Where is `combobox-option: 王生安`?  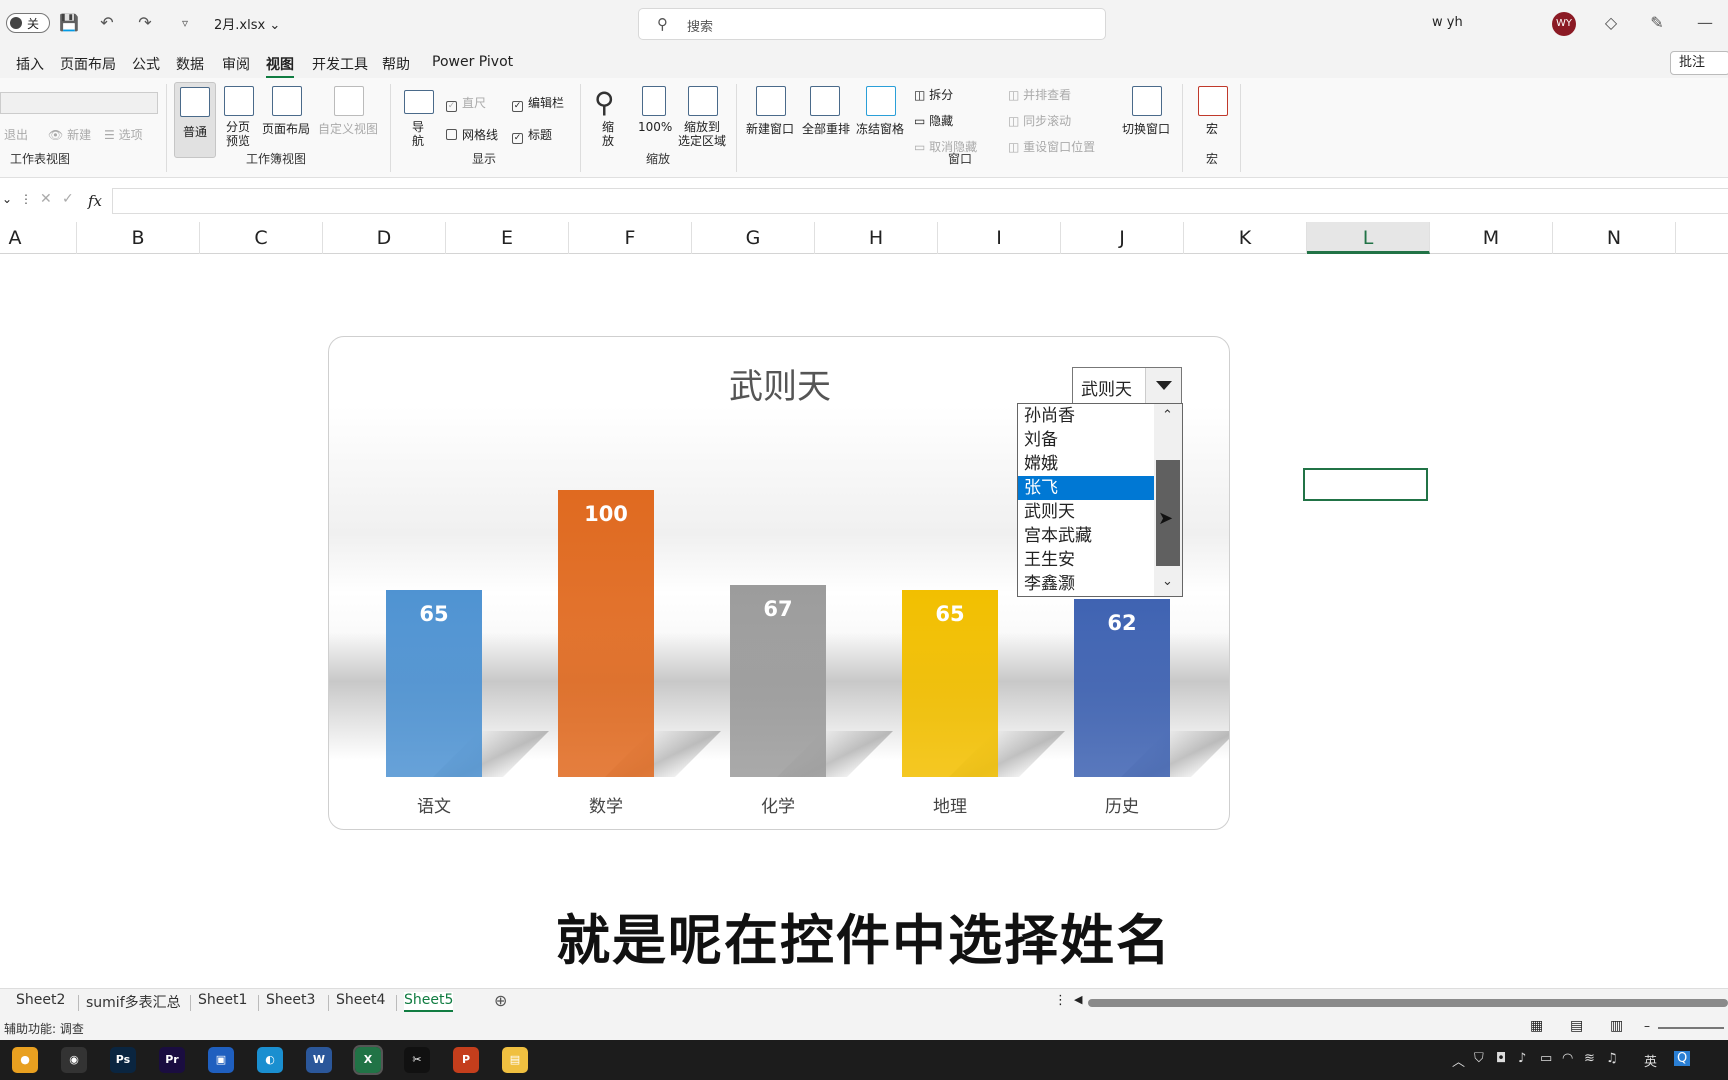 combobox-option: 王生安 is located at coordinates (1086, 560).